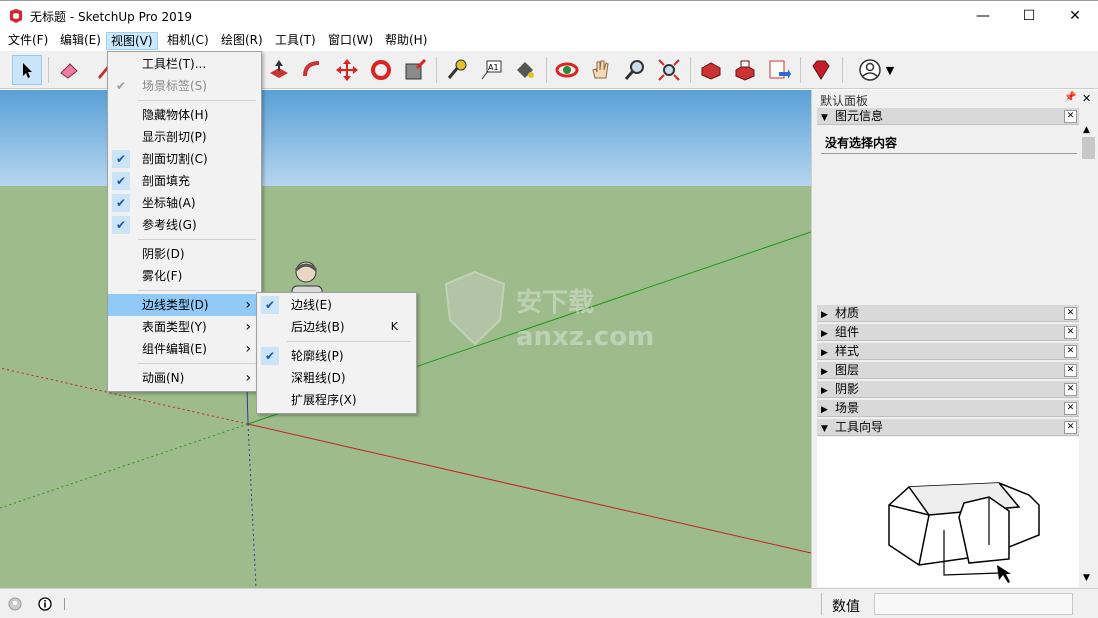  Describe the element at coordinates (184, 276) in the screenshot. I see `view-menu-item-fog: 雾化(F)` at that location.